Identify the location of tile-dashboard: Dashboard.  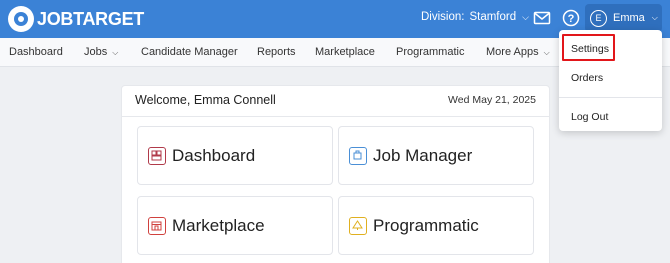
(235, 155).